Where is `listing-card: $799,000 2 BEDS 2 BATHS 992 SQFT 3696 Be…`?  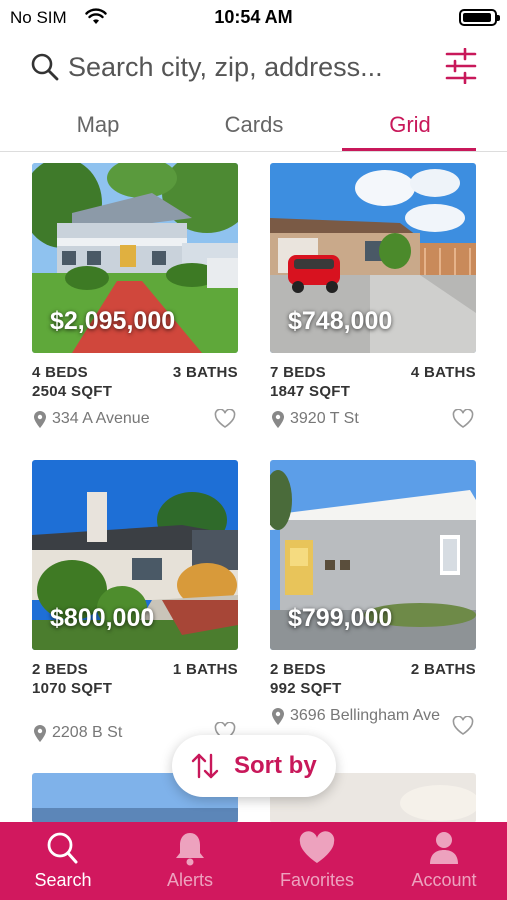
listing-card: $799,000 2 BEDS 2 BATHS 992 SQFT 3696 Be… is located at coordinates (373, 605).